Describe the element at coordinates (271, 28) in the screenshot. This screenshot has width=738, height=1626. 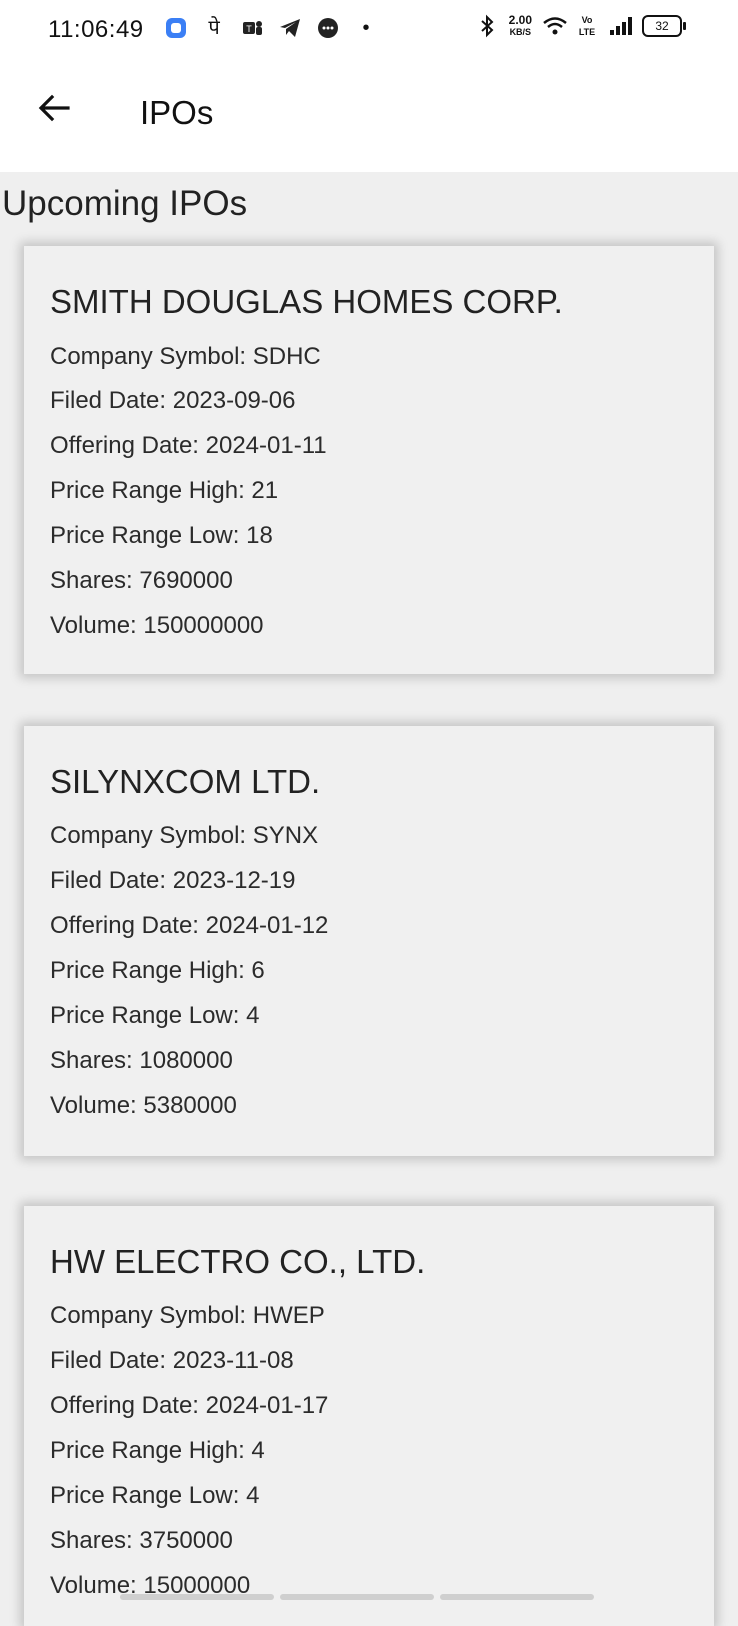
I see `notification-icons: पे T •` at that location.